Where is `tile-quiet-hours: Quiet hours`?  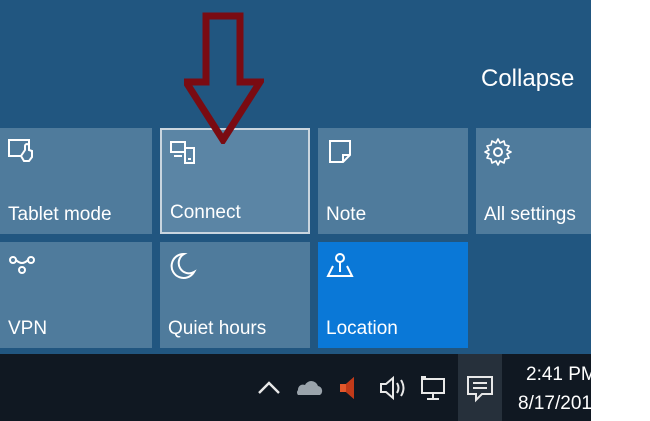 tile-quiet-hours: Quiet hours is located at coordinates (235, 295).